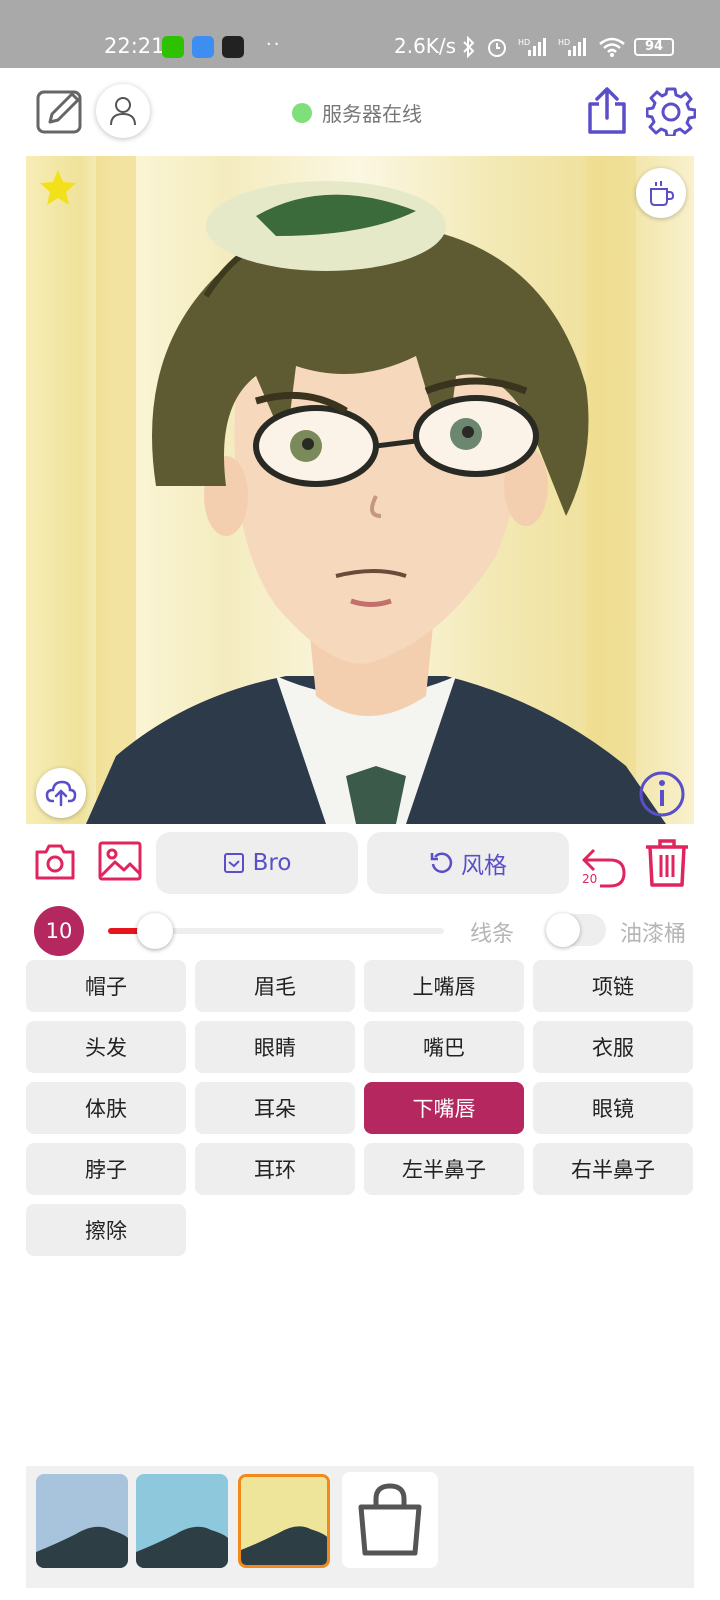  What do you see at coordinates (60, 112) in the screenshot?
I see `sketch-edit-icon` at bounding box center [60, 112].